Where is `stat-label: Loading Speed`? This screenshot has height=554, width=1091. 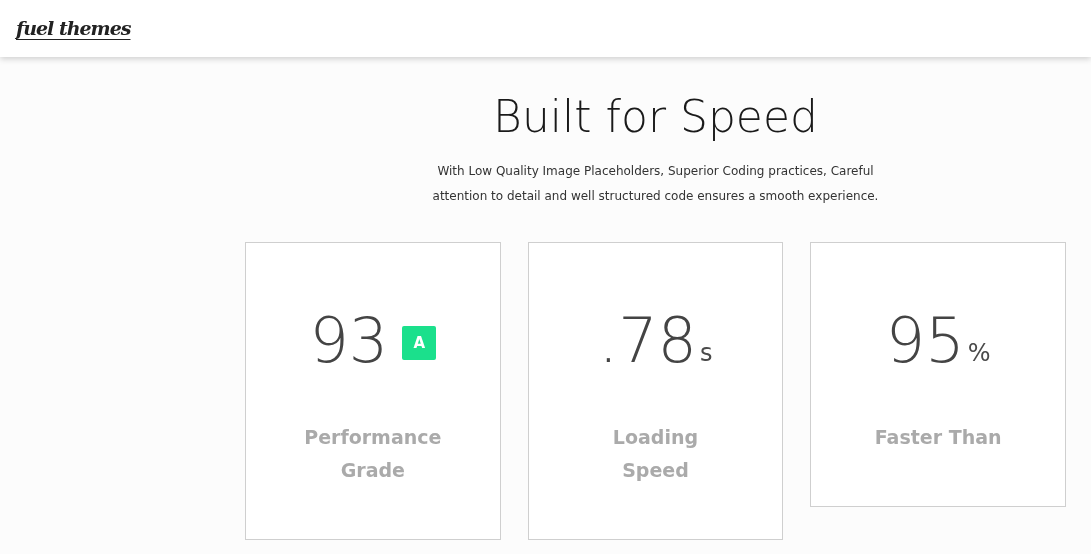 stat-label: Loading Speed is located at coordinates (655, 454).